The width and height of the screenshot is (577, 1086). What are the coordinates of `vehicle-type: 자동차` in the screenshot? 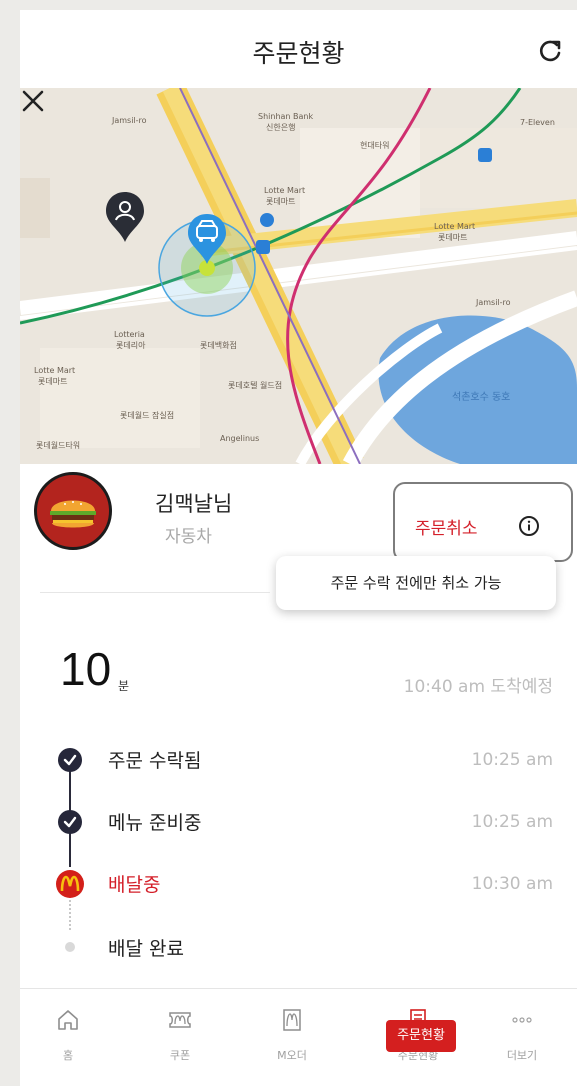 It's located at (188, 537).